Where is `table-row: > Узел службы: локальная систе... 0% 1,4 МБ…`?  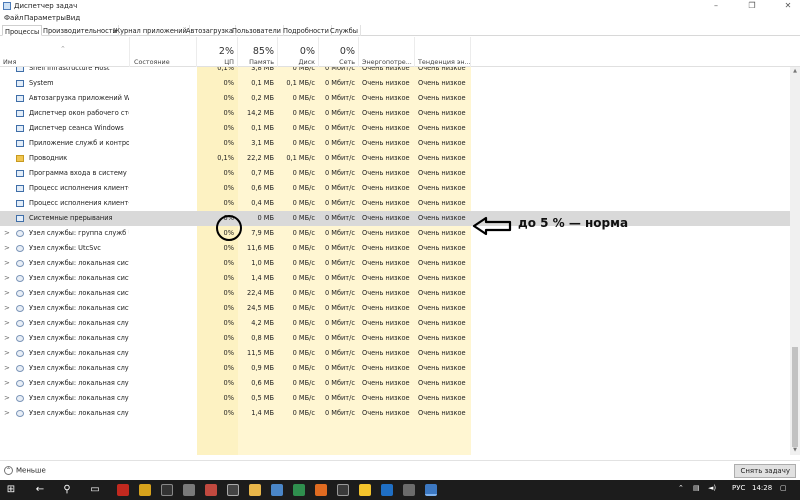 table-row: > Узел службы: локальная систе... 0% 1,4 МБ… is located at coordinates (395, 278).